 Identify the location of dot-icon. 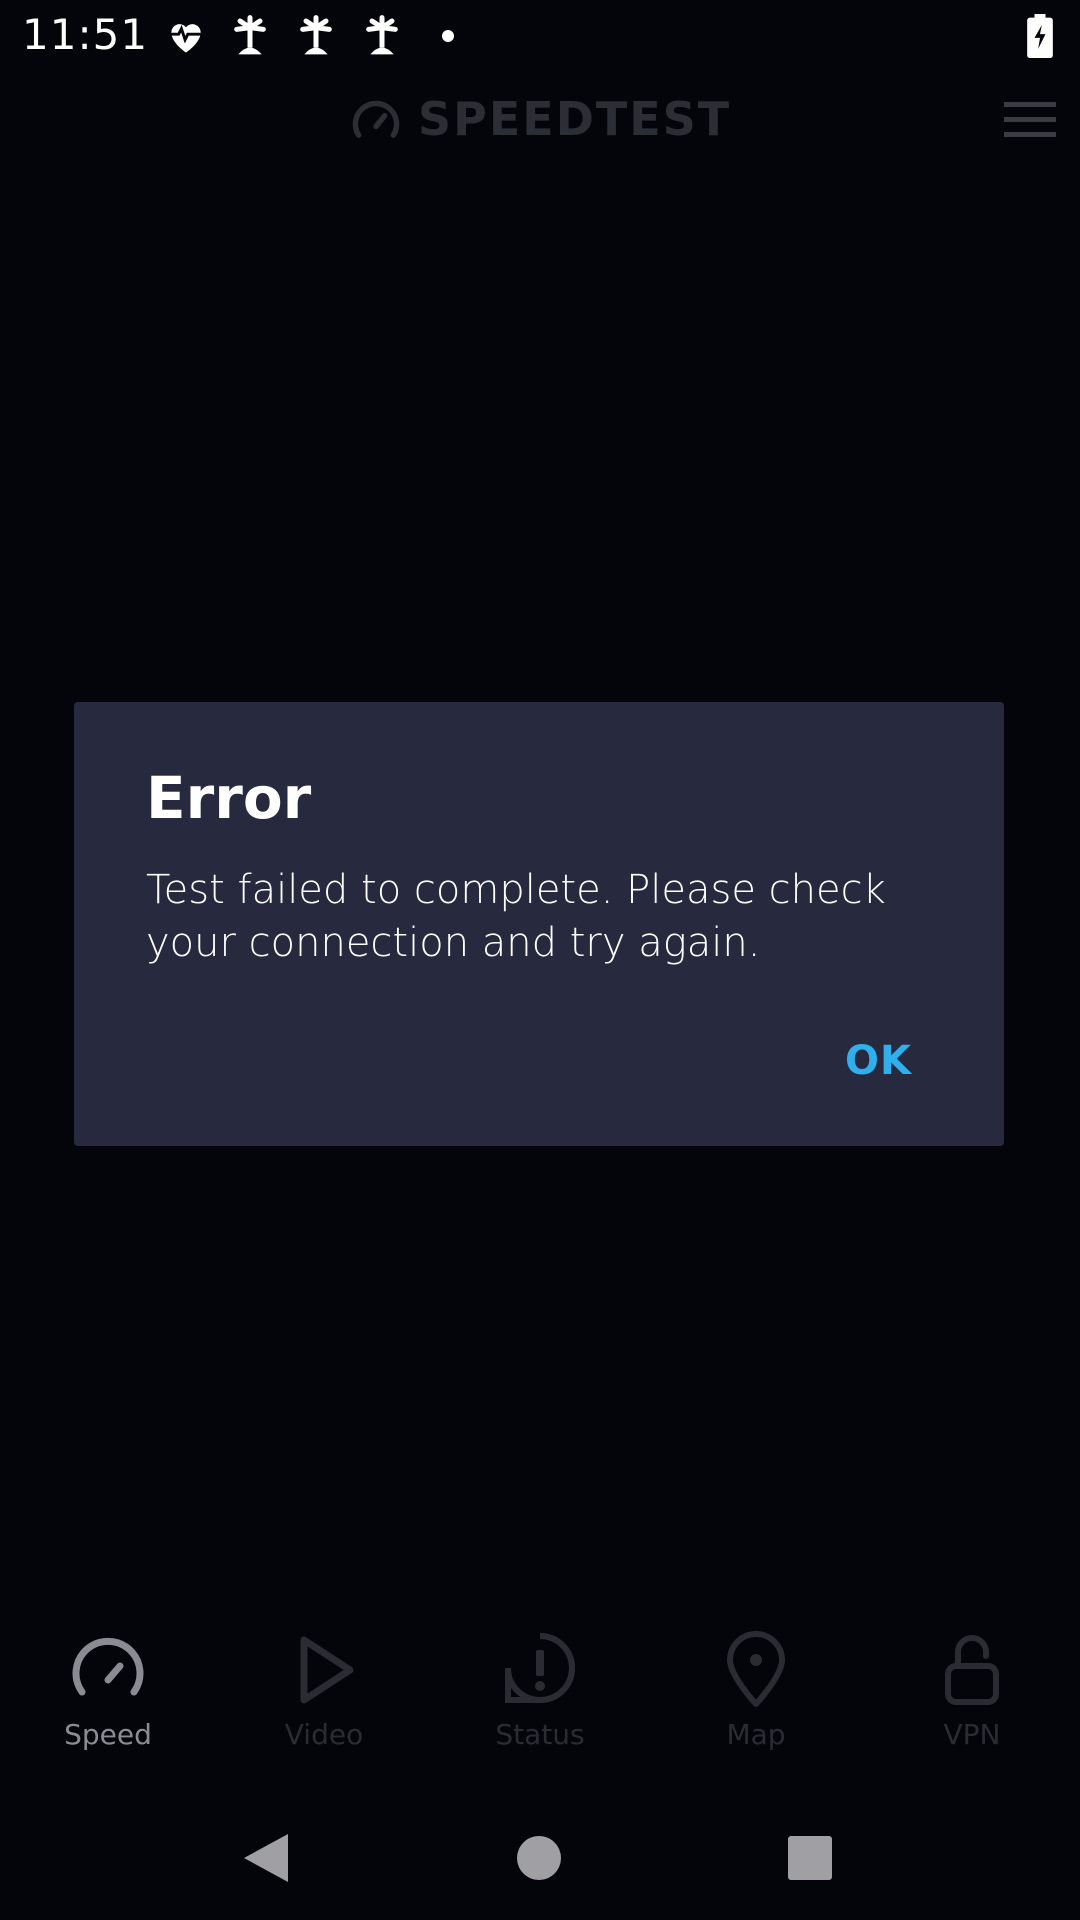
(448, 36).